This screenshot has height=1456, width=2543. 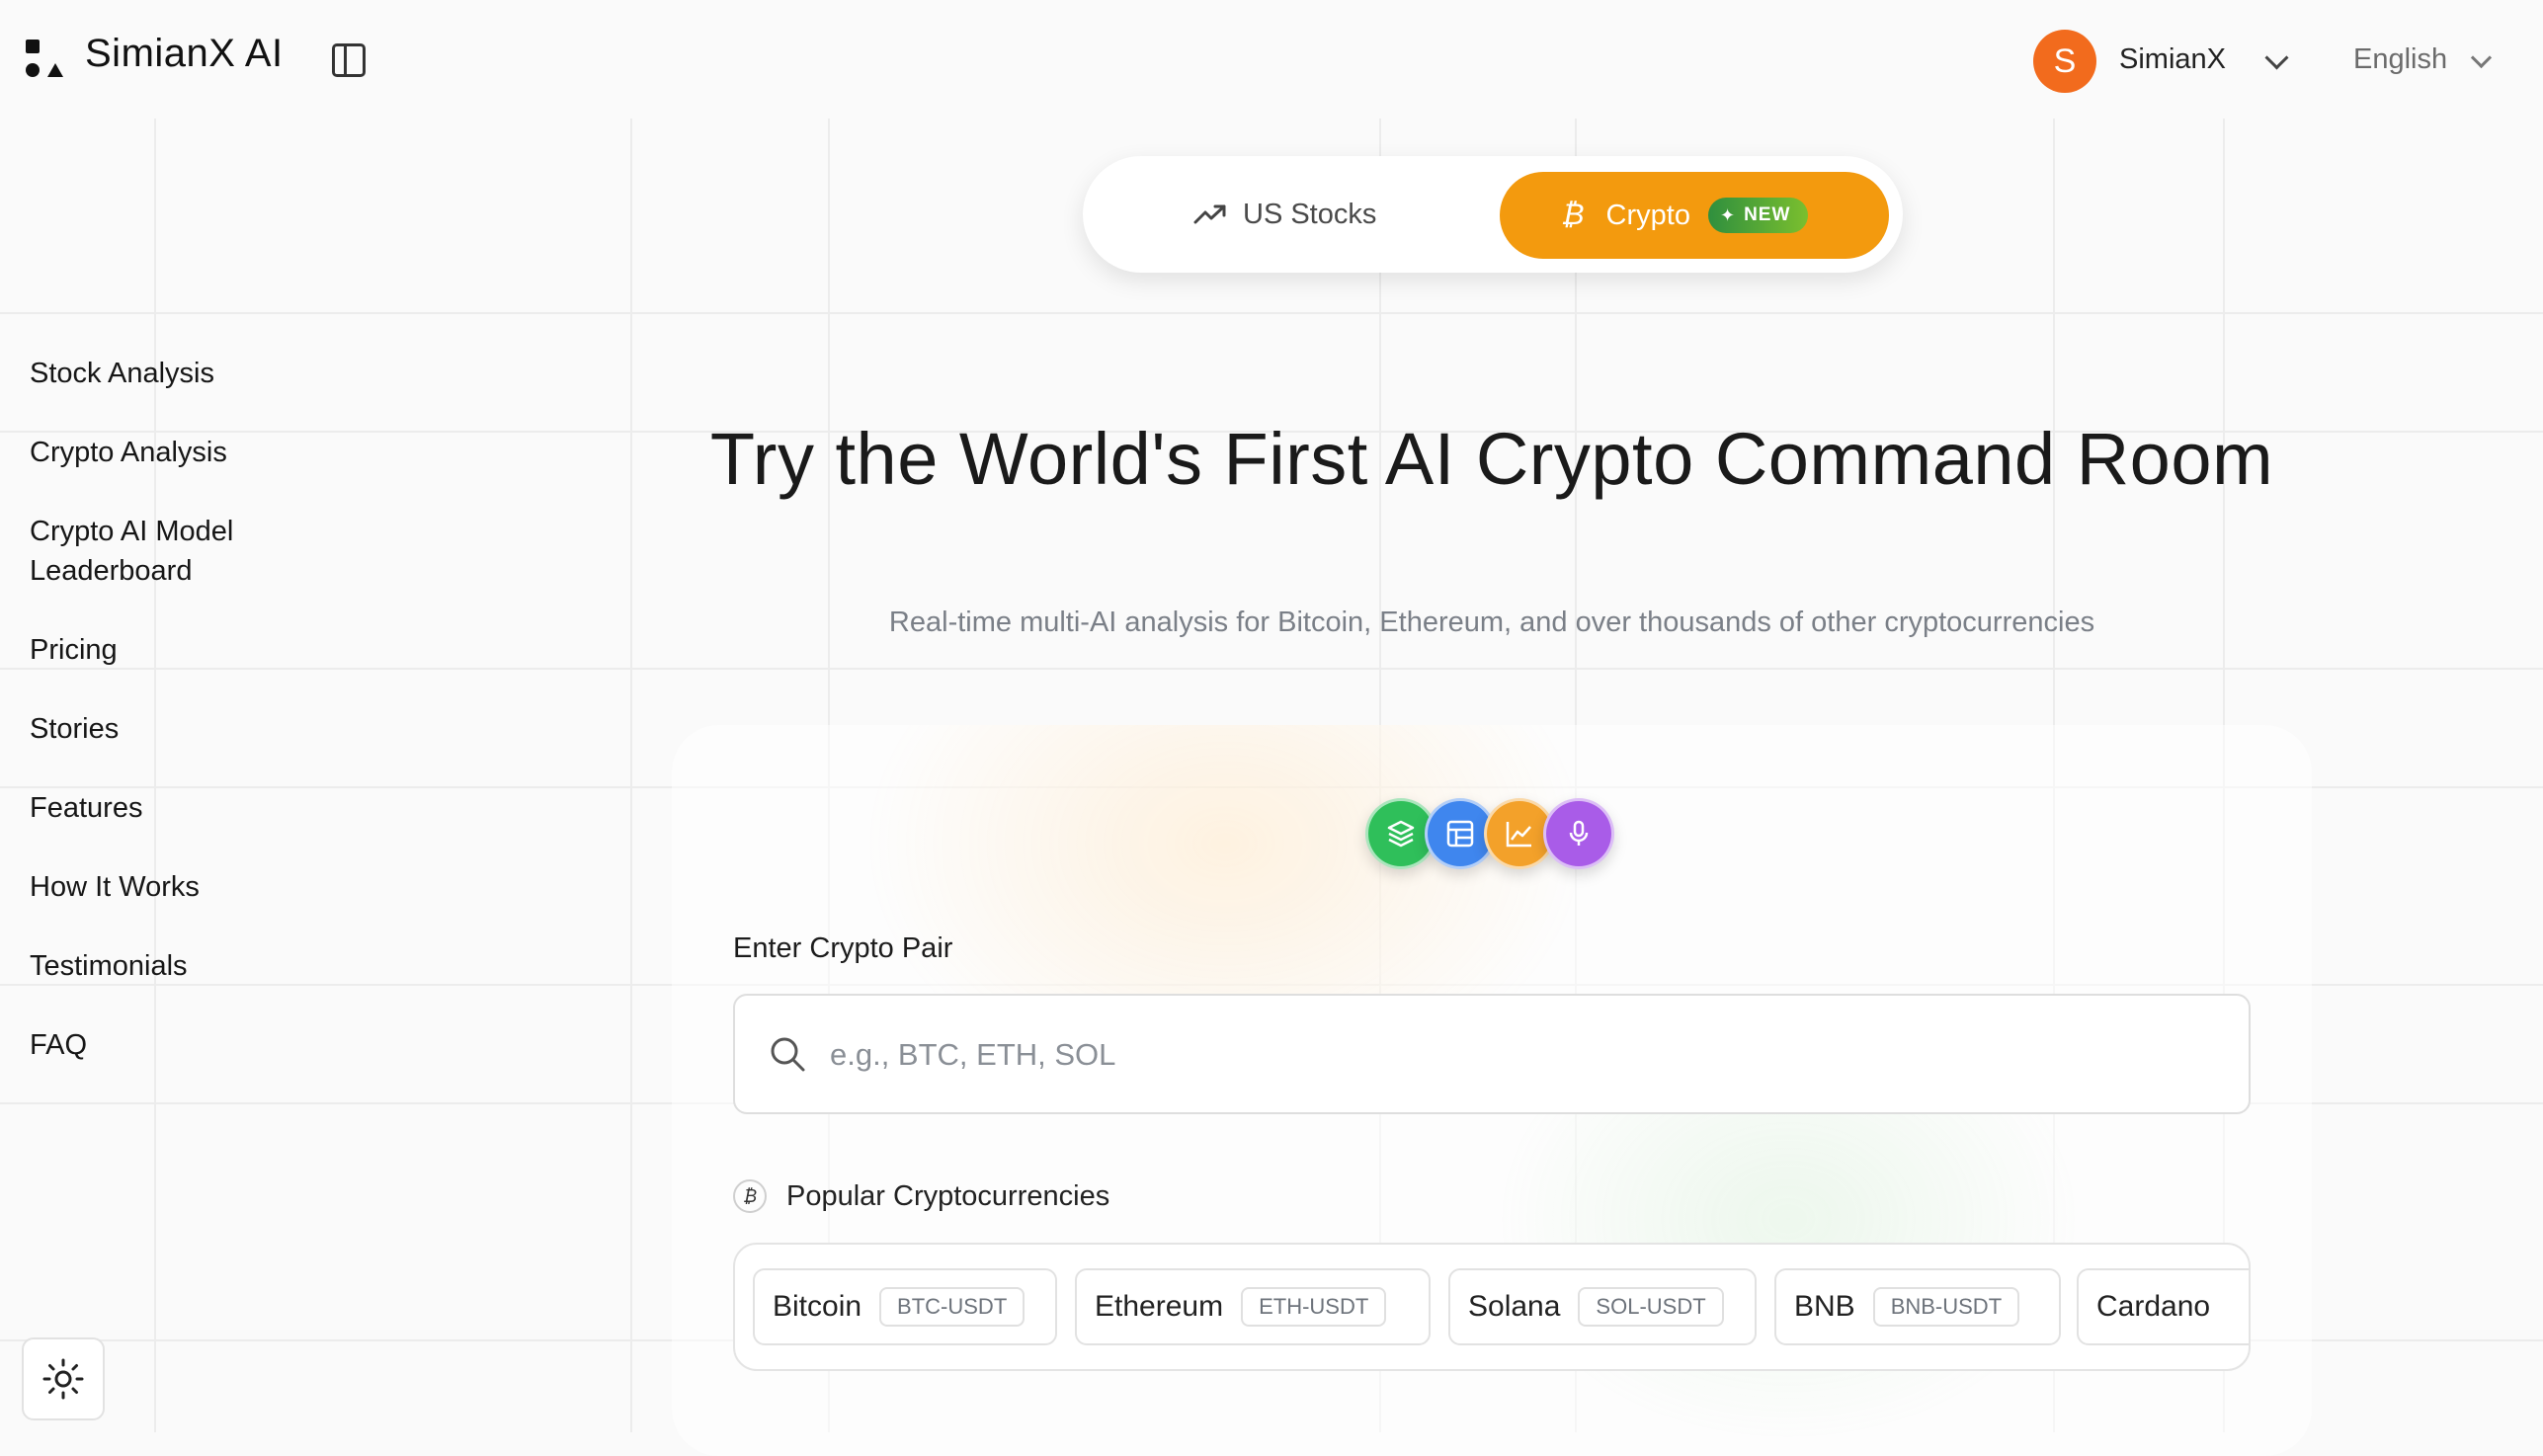 What do you see at coordinates (2276, 57) in the screenshot?
I see `user-menu-chevron-down-icon` at bounding box center [2276, 57].